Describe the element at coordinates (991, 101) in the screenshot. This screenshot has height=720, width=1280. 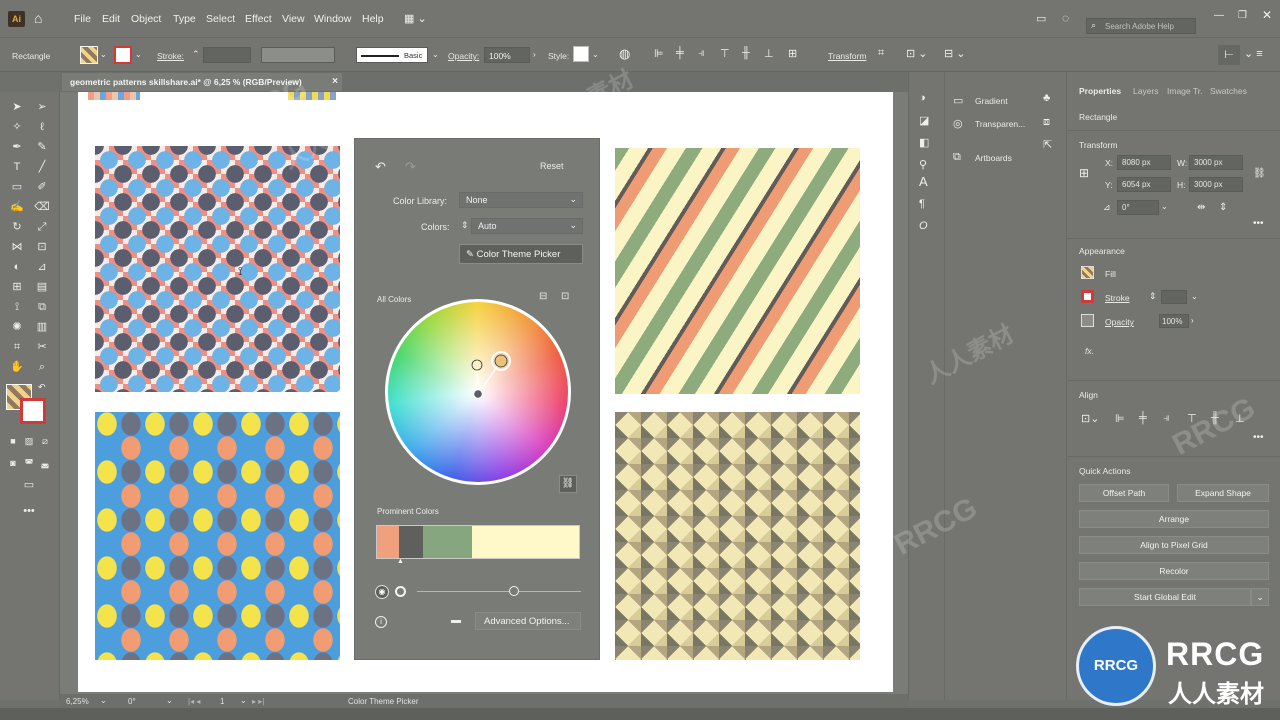
I see `gradient-panel-label: Gradient` at that location.